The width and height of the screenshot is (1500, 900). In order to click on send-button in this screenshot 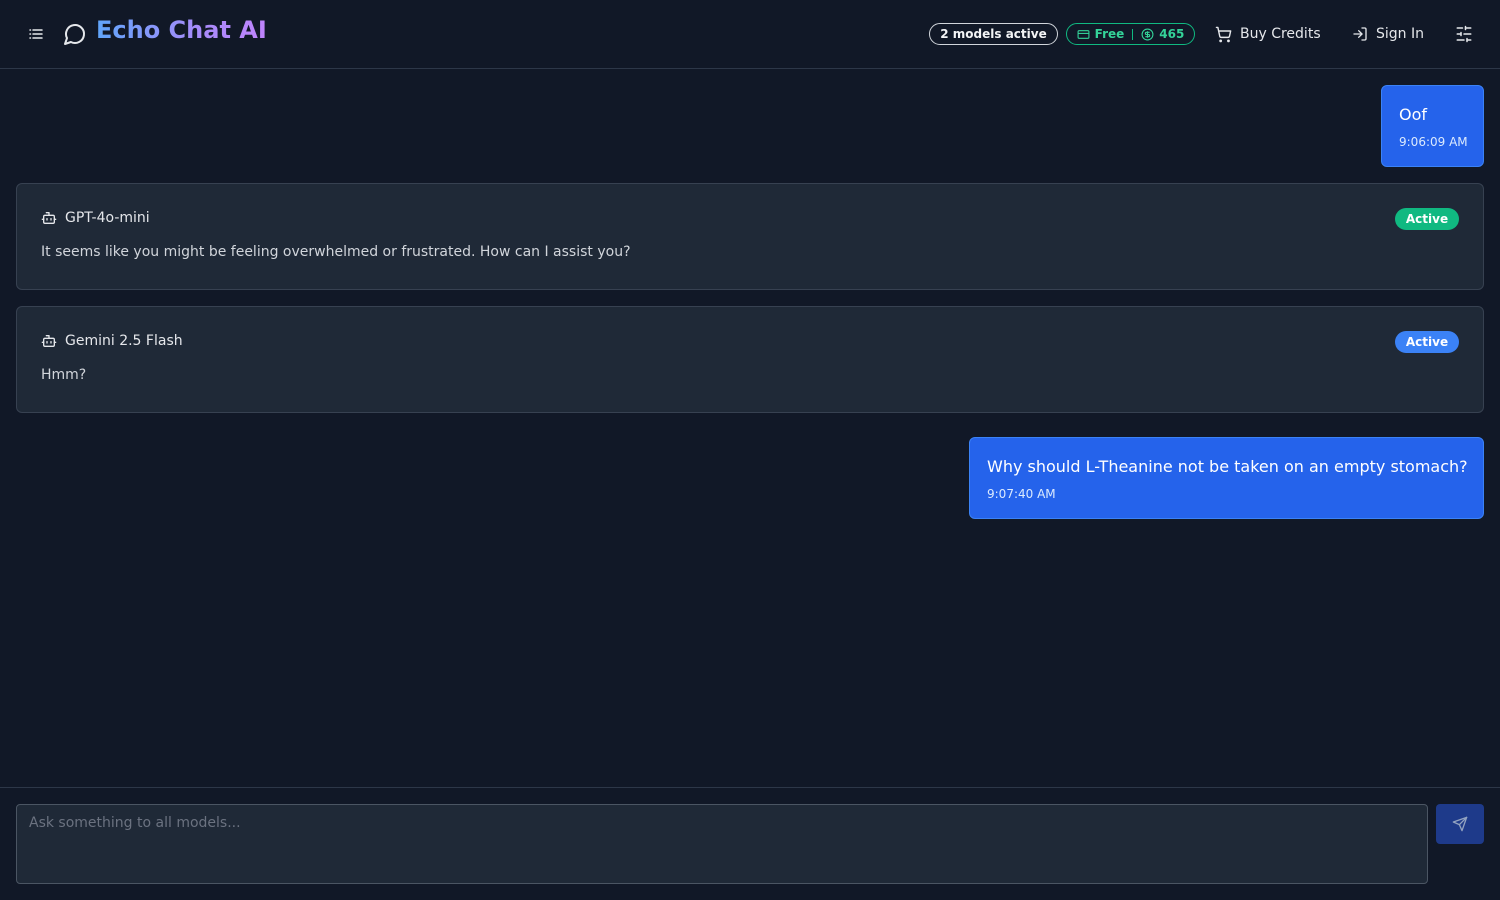, I will do `click(1460, 824)`.